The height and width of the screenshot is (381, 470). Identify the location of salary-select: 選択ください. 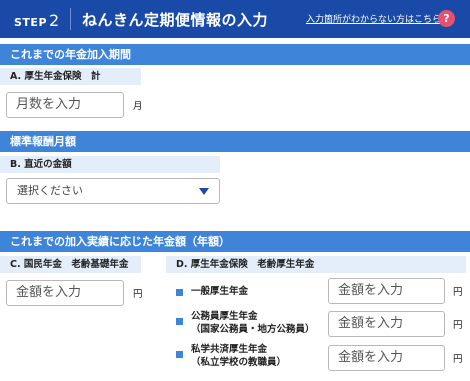
(113, 191).